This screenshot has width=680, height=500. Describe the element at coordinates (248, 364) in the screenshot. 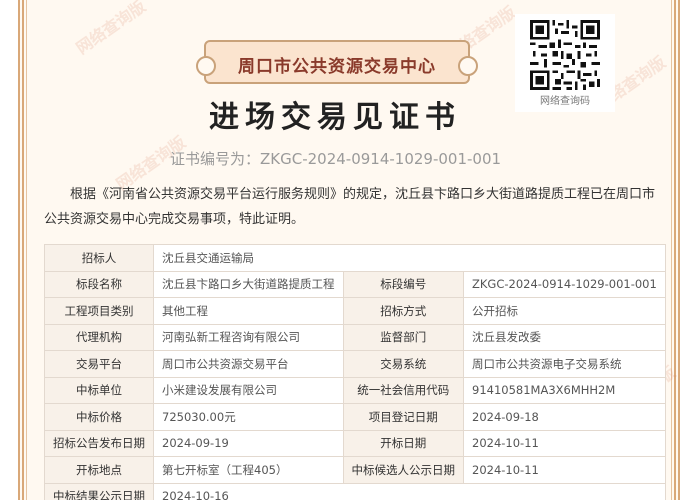

I see `field-value: 周口市公共资源交易平台` at that location.